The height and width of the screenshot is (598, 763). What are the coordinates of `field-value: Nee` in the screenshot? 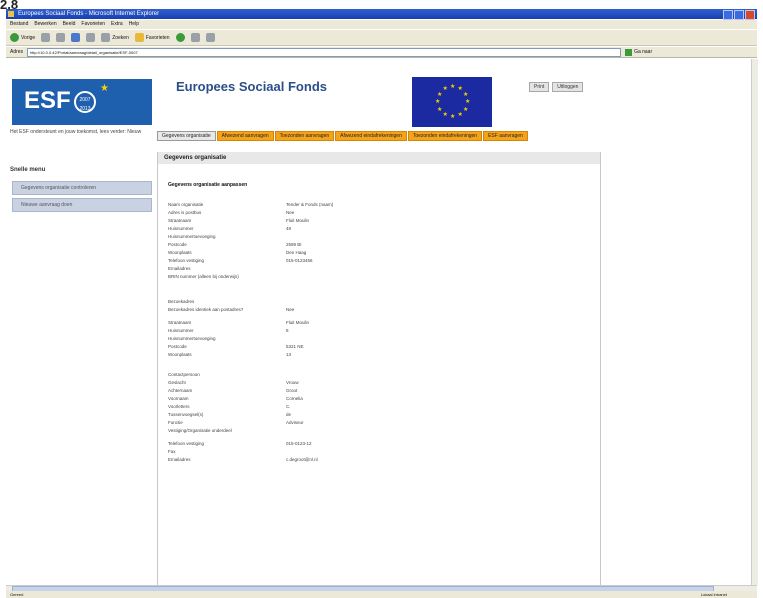 It's located at (290, 309).